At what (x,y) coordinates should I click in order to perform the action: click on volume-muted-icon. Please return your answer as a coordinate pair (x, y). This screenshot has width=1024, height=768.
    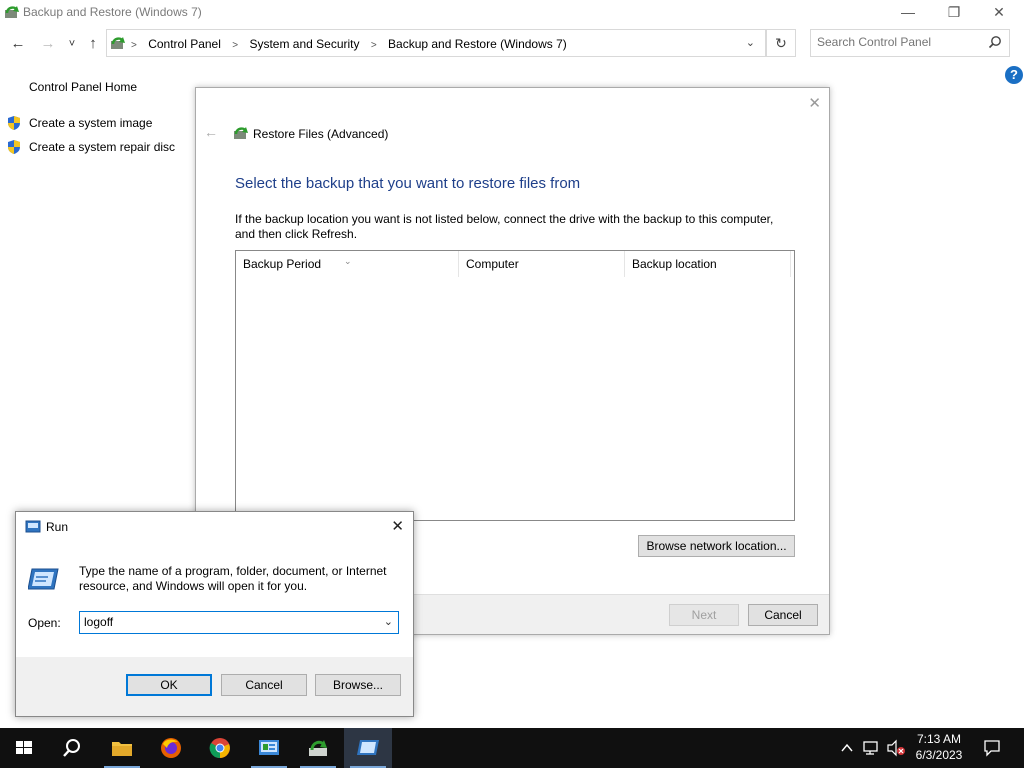
    Looking at the image, I should click on (896, 748).